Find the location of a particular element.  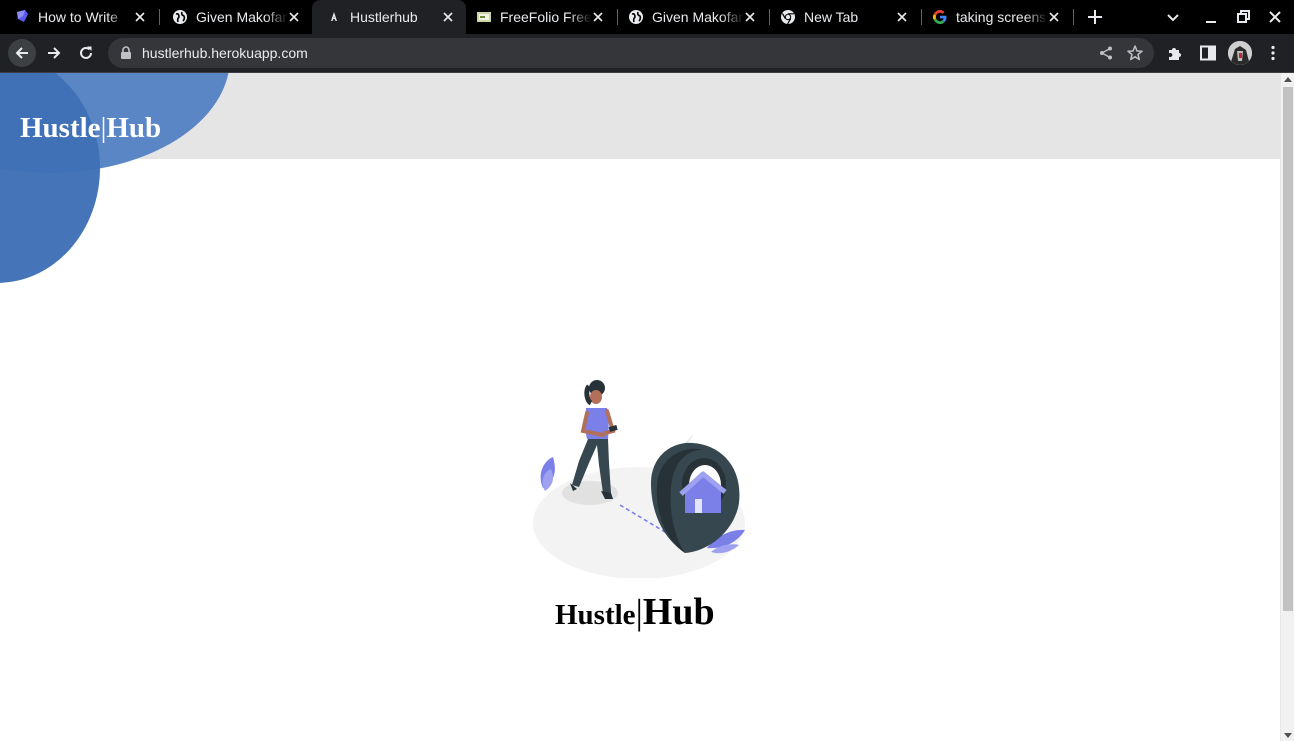

avatar-icon is located at coordinates (1240, 53).